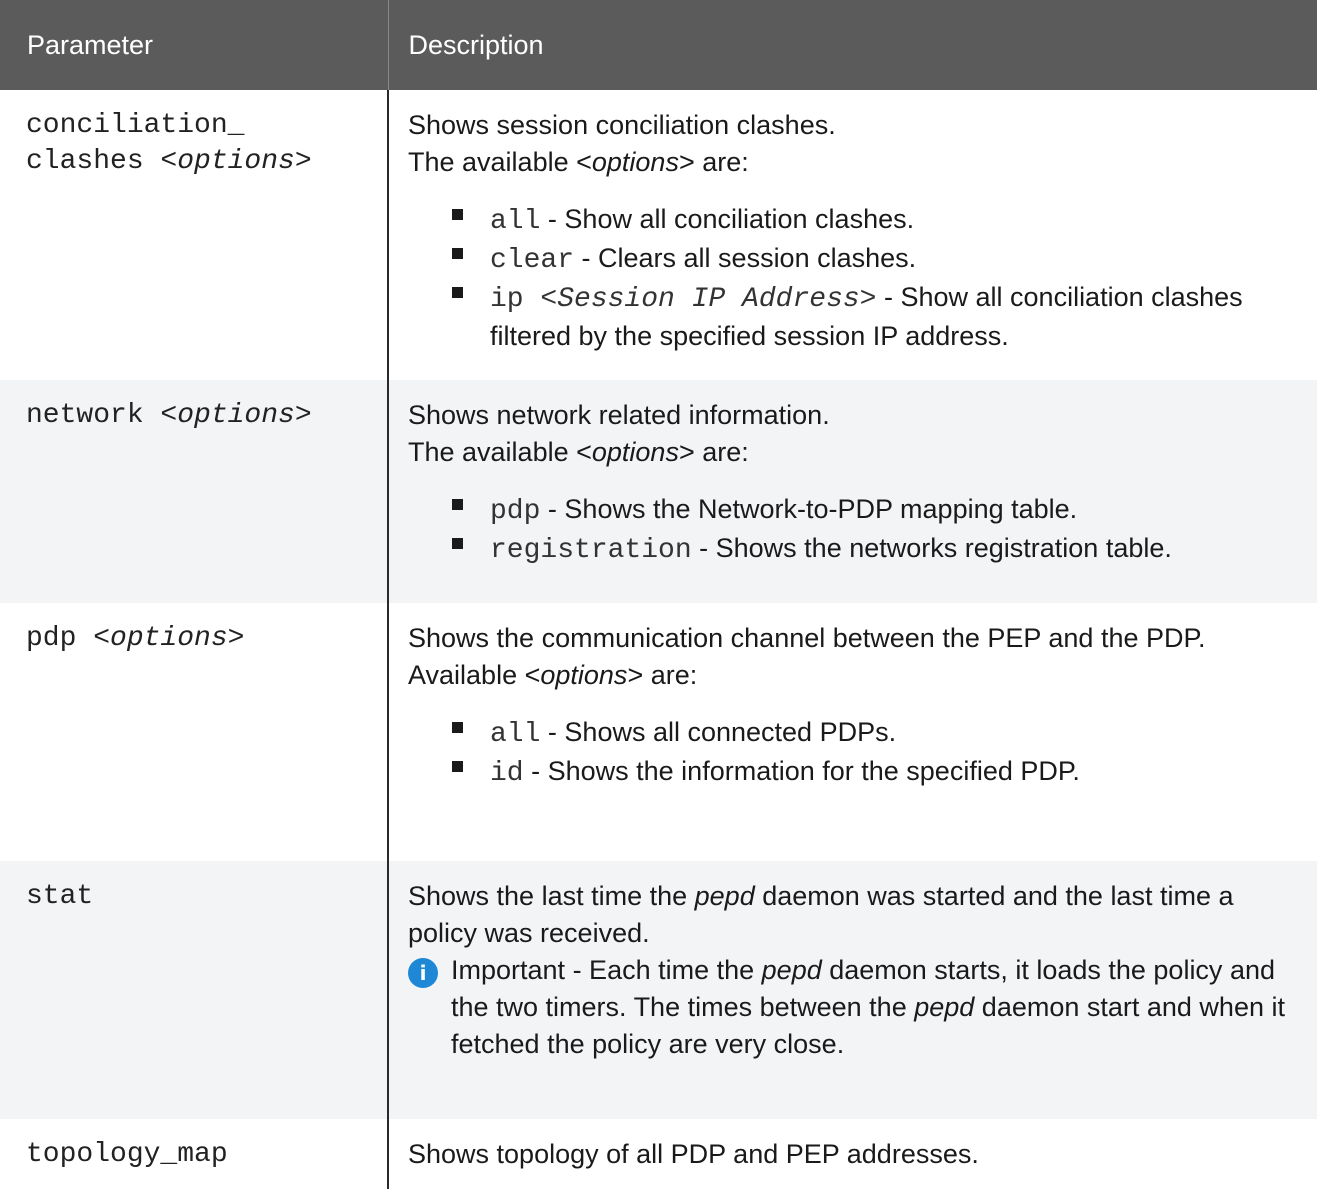 This screenshot has width=1317, height=1189. Describe the element at coordinates (852, 45) in the screenshot. I see `header-description: Description` at that location.